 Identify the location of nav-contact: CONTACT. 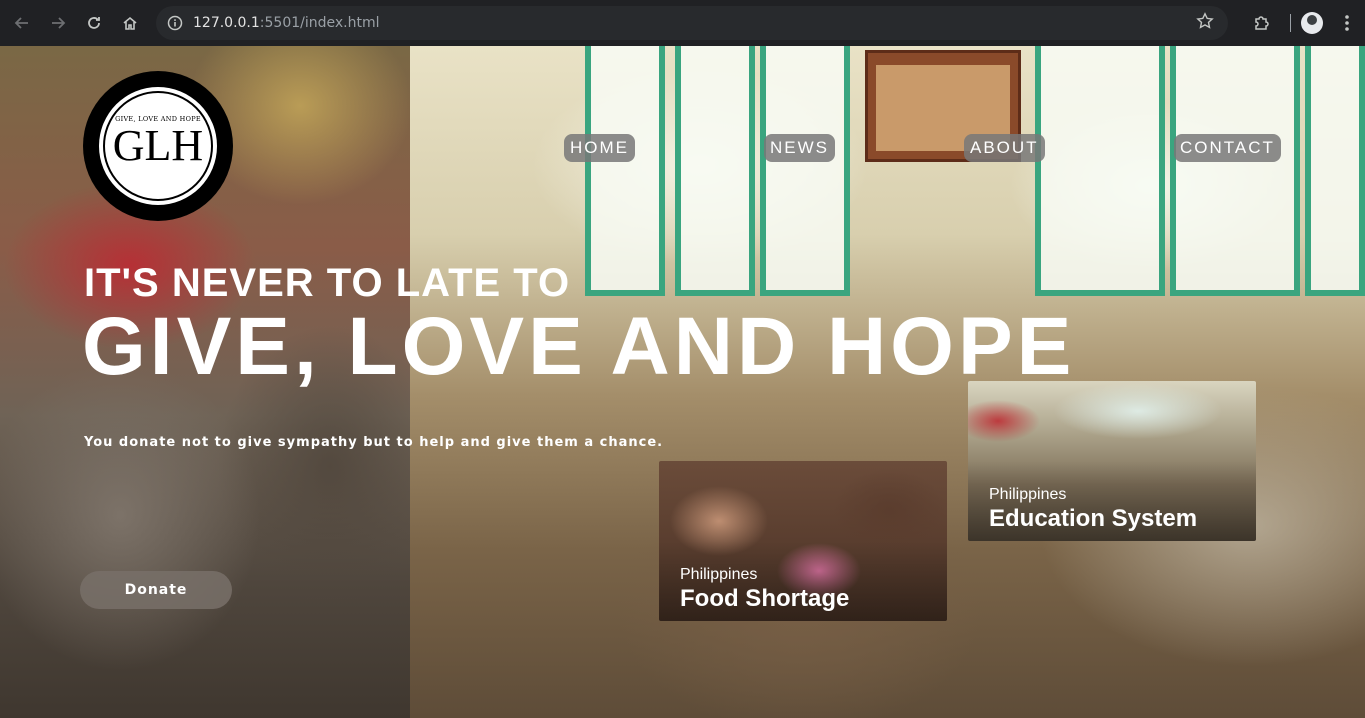
(1227, 148).